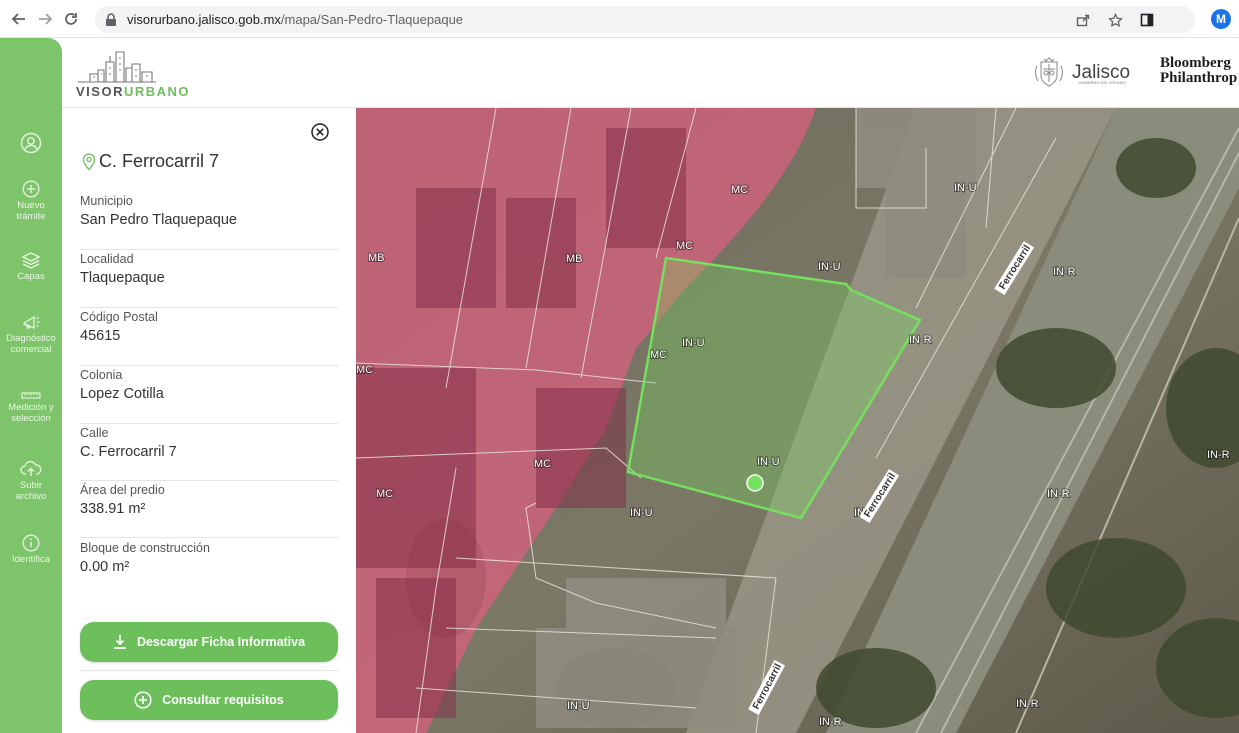 The image size is (1239, 733). Describe the element at coordinates (122, 394) in the screenshot. I see `field-value: Lopez Cotilla` at that location.